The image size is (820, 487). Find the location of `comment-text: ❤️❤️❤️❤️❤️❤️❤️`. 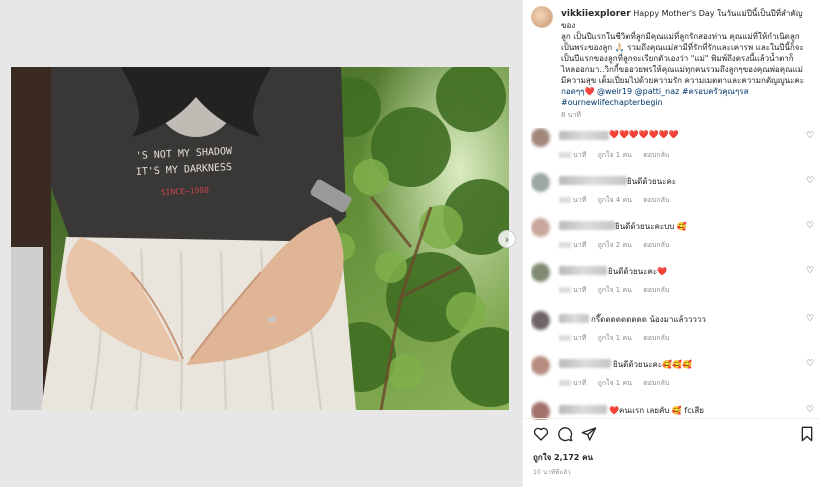

comment-text: ❤️❤️❤️❤️❤️❤️❤️ is located at coordinates (644, 134).